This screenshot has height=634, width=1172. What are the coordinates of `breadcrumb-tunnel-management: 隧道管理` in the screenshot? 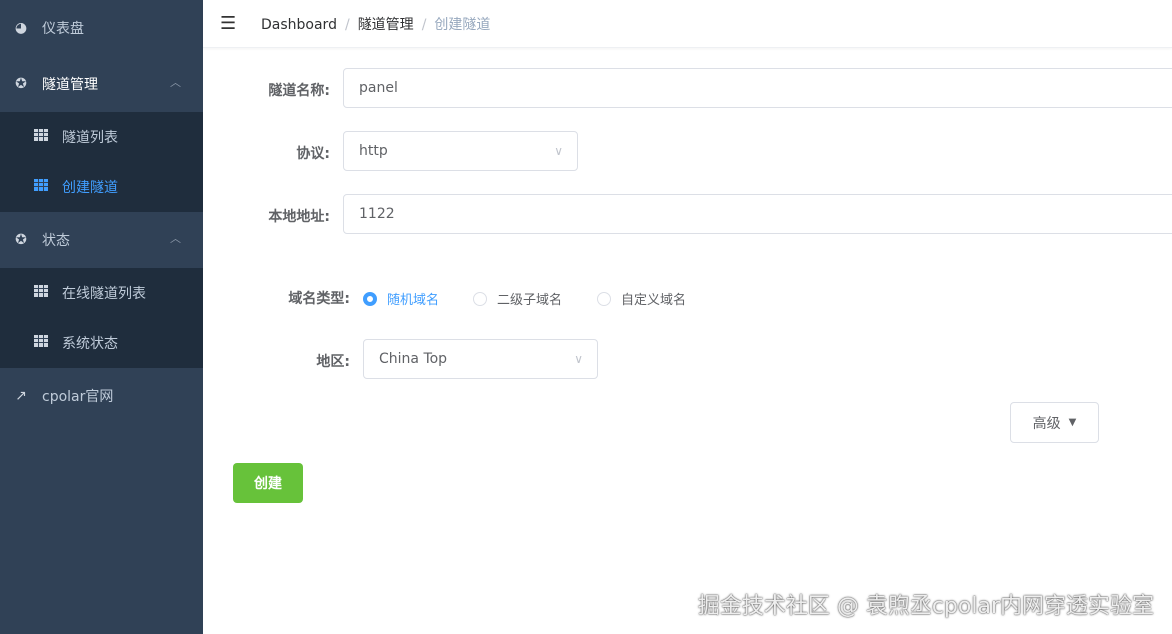 It's located at (386, 25).